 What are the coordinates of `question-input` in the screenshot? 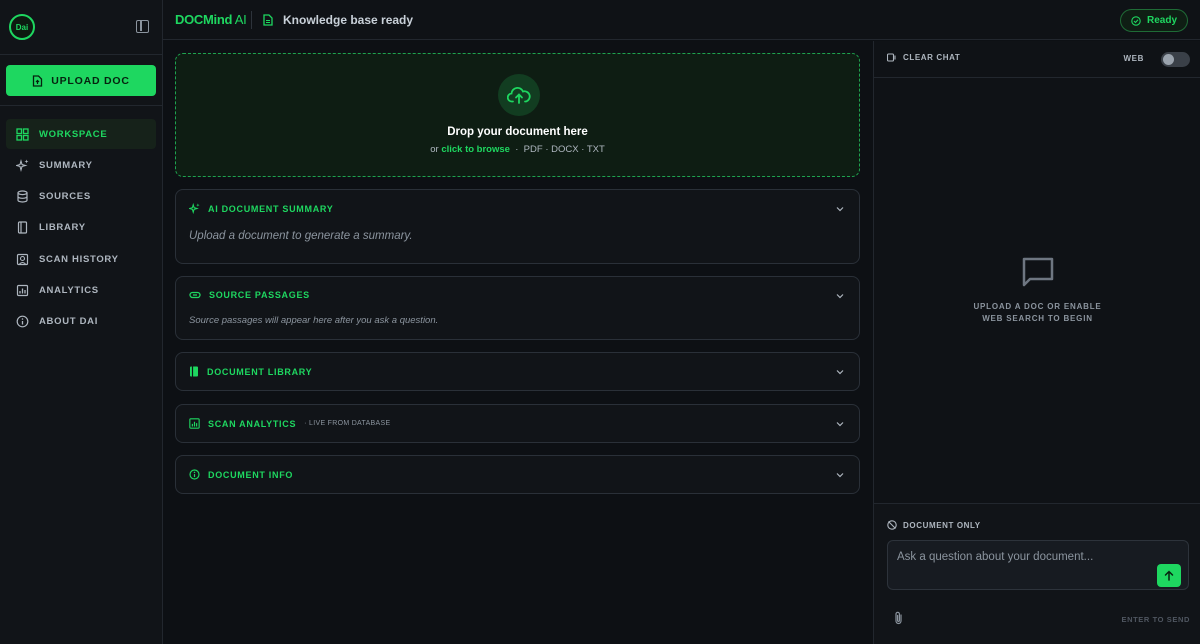 It's located at (1022, 557).